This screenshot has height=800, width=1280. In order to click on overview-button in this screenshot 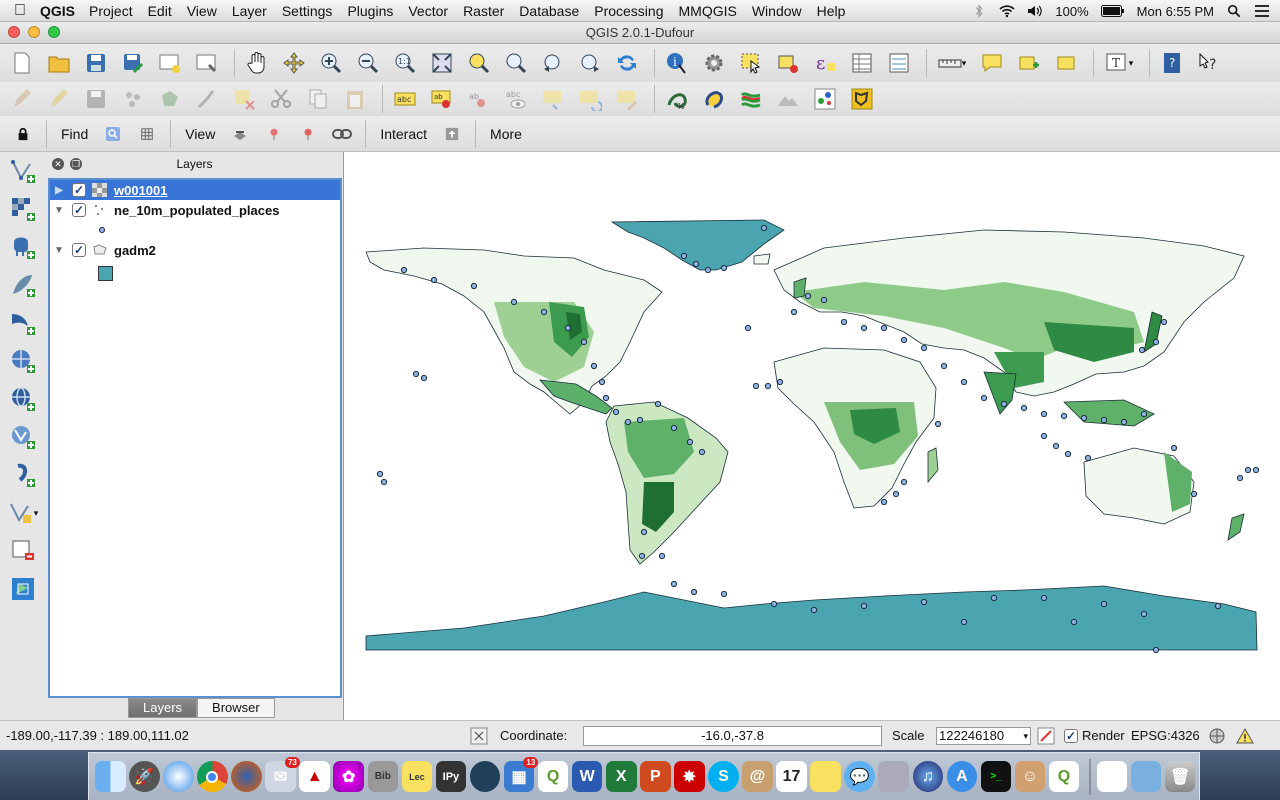, I will do `click(23, 589)`.